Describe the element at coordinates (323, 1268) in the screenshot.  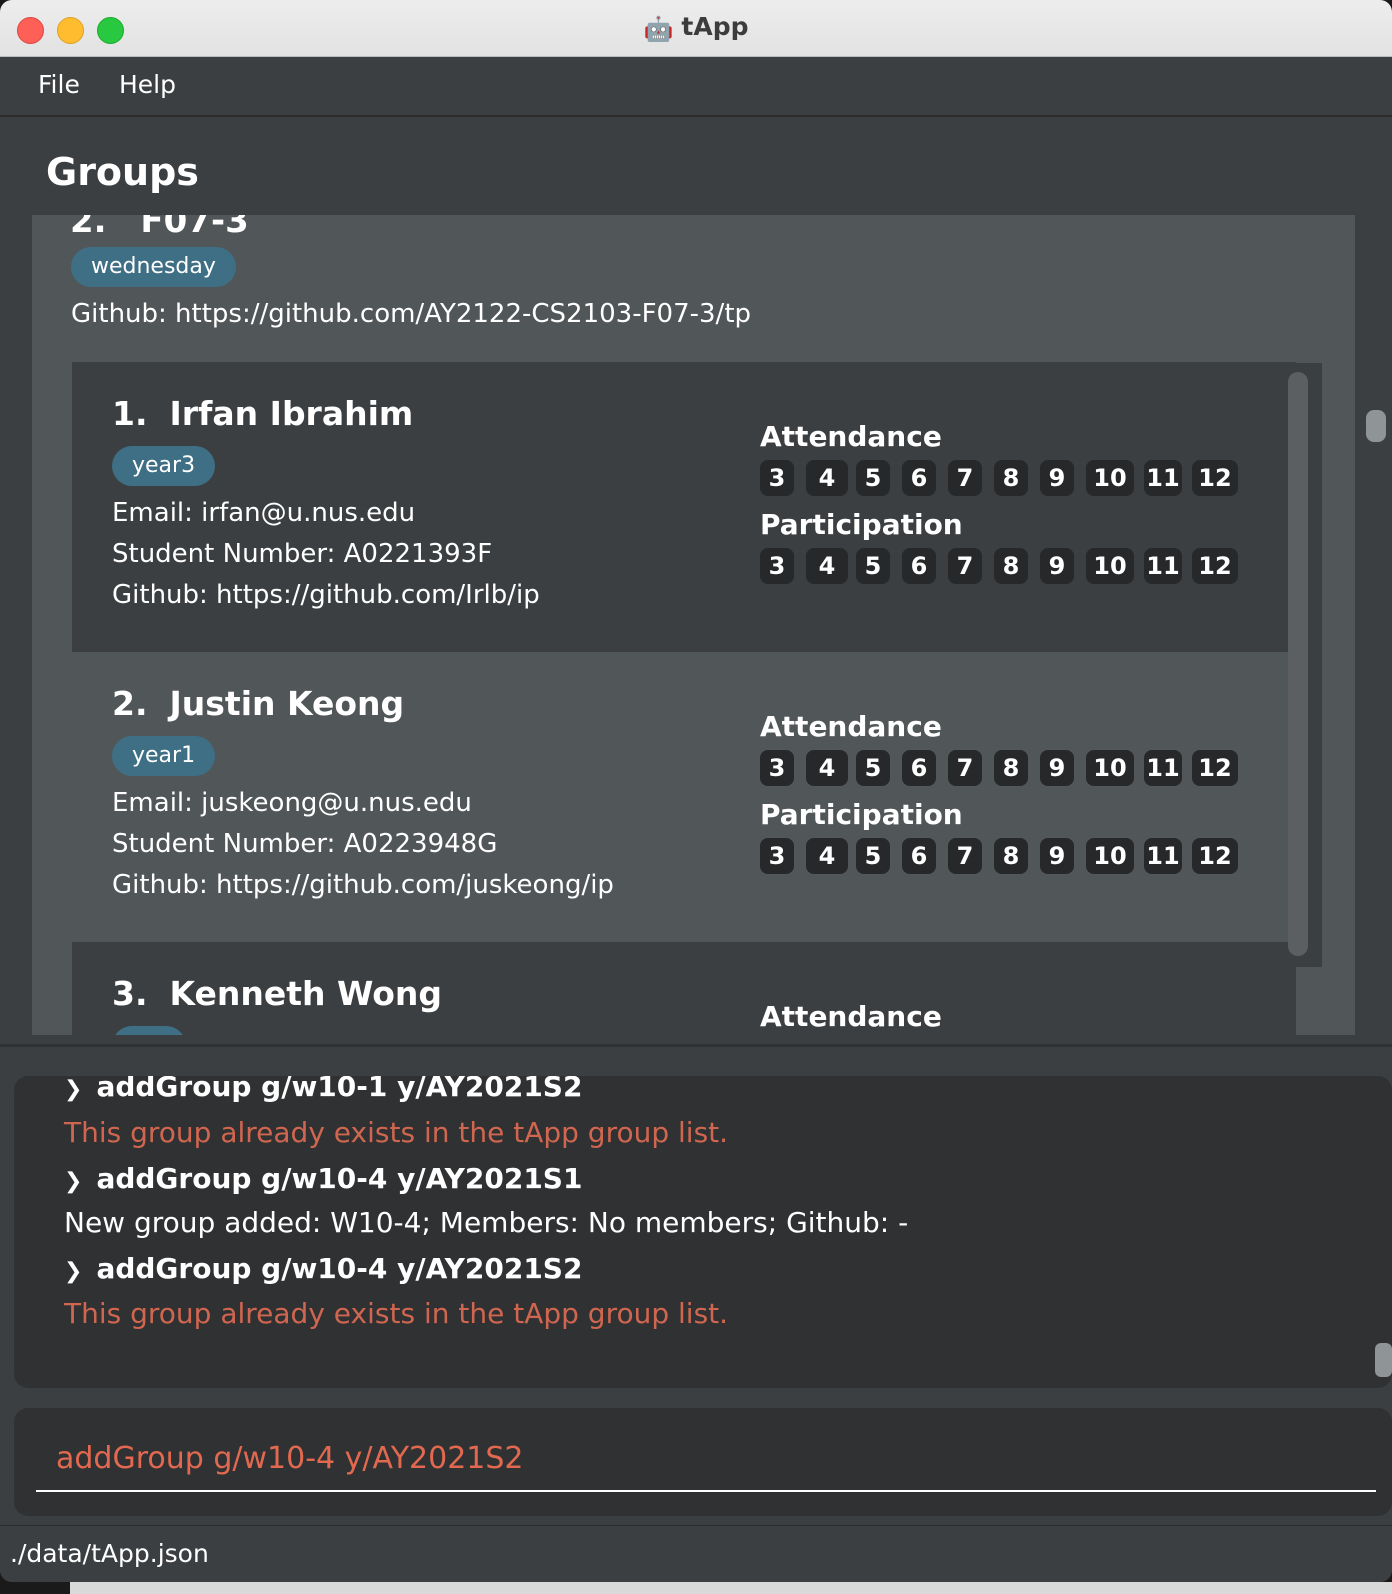
I see `result-command-line: ❯ addGroup g/w10-4 y/AY2021S2` at that location.